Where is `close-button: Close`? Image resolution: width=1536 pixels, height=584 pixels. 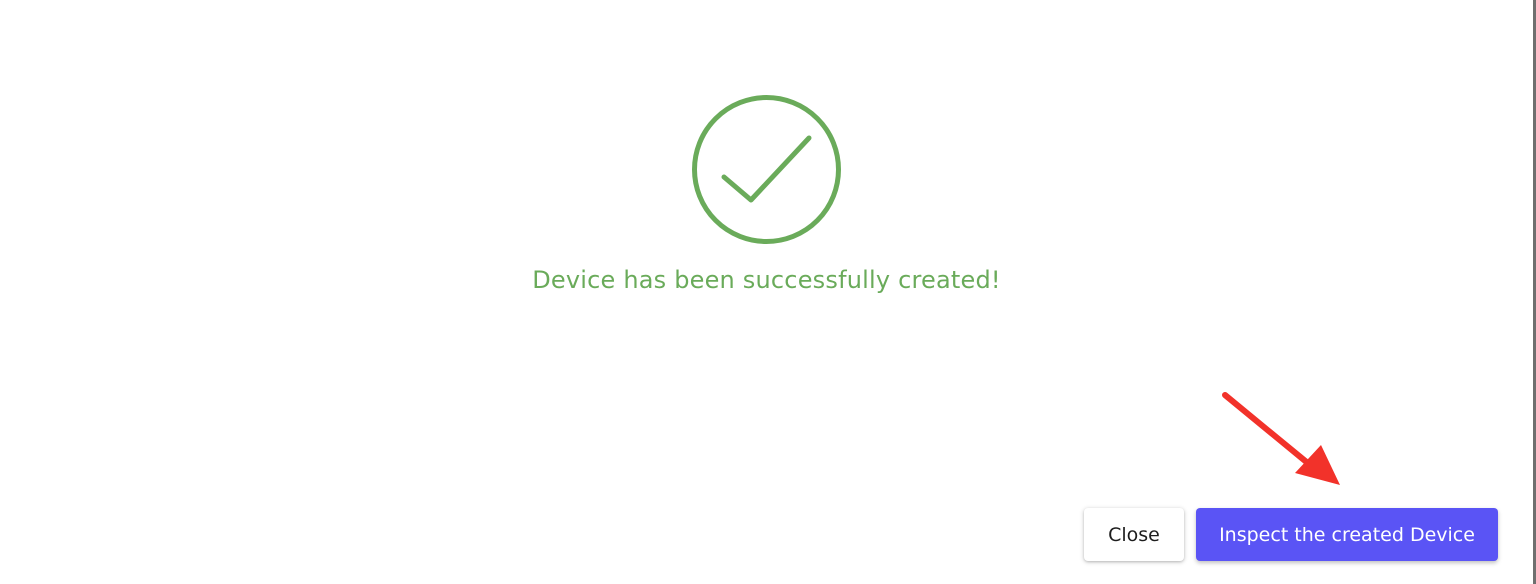 close-button: Close is located at coordinates (1134, 534).